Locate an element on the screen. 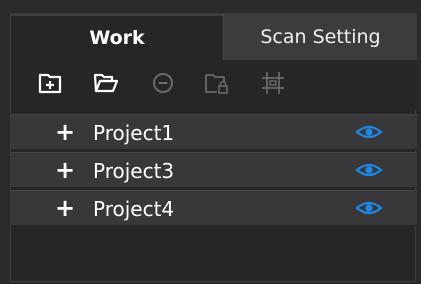  add-folder-icon is located at coordinates (50, 83).